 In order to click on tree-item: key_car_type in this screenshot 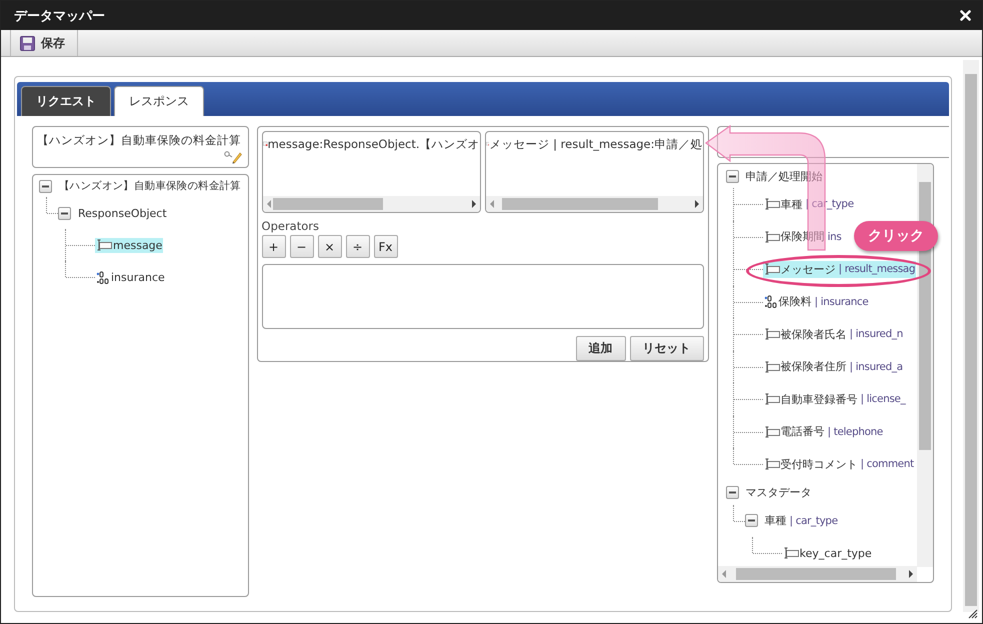, I will do `click(827, 553)`.